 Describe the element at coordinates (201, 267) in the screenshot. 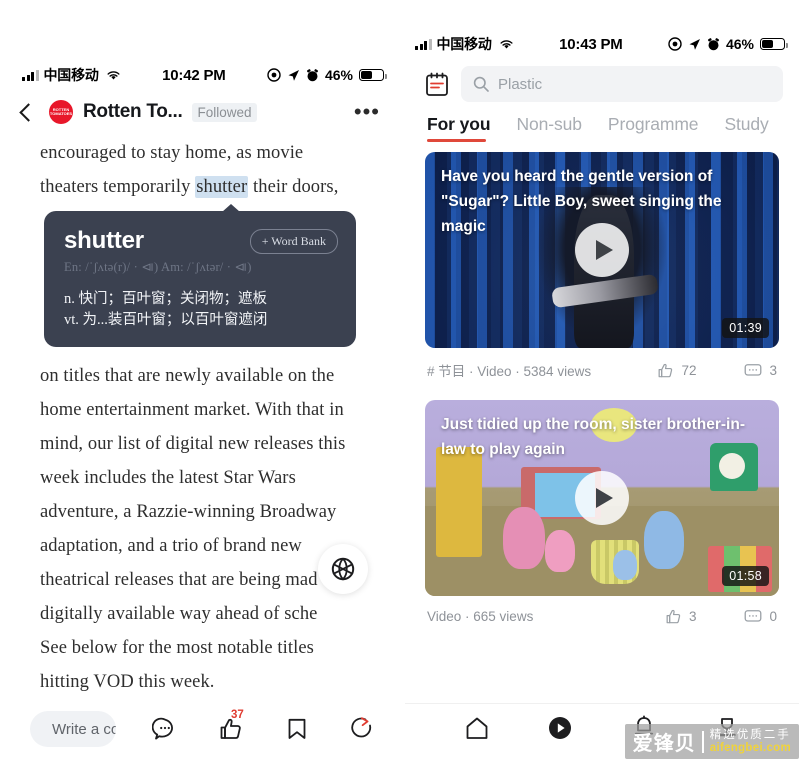

I see `phonetics-row: En: /ˈʃʌtə(r)/ · ⧏) Am: /ˈʃʌtər/ · ⧏)` at that location.